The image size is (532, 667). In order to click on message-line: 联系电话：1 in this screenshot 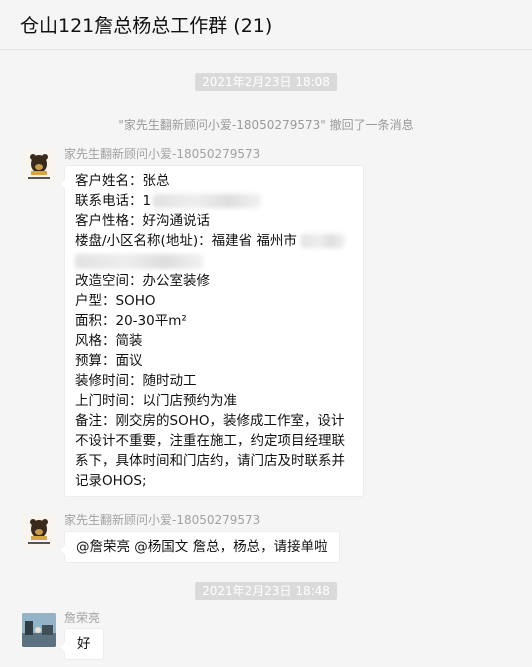, I will do `click(214, 201)`.